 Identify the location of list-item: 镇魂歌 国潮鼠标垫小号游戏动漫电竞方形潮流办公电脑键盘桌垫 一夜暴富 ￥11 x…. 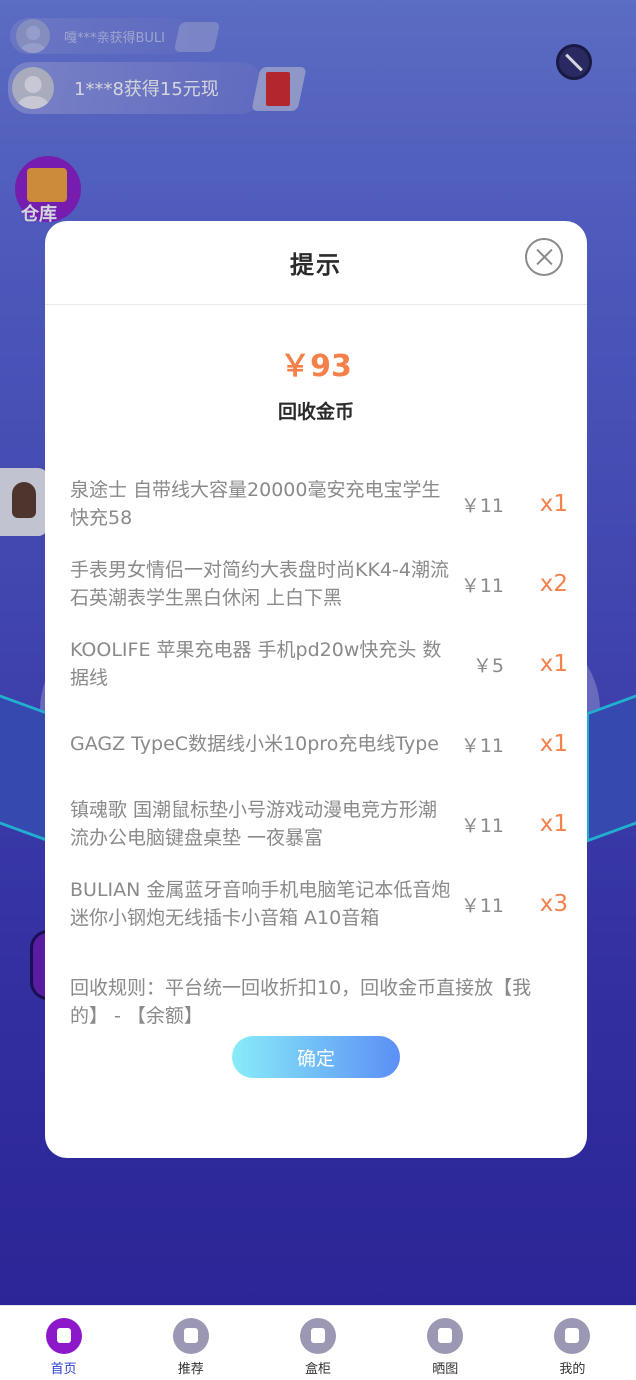
(316, 824).